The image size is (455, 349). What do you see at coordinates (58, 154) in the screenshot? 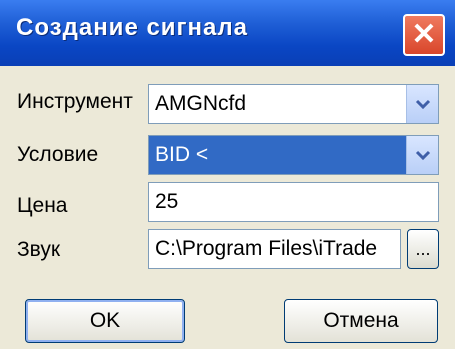
I see `condition-label: Условие` at bounding box center [58, 154].